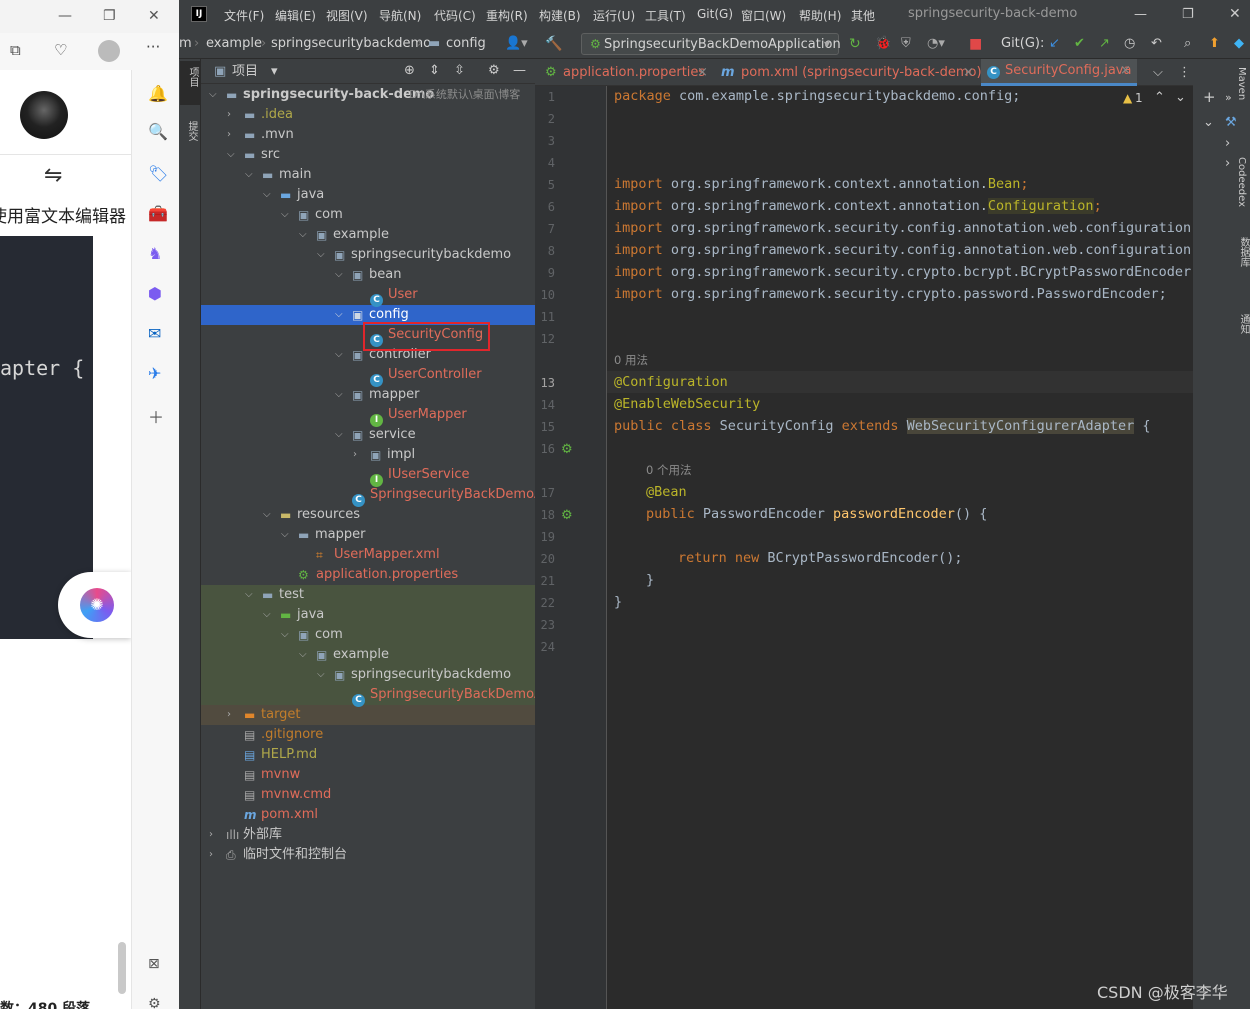  I want to click on add-icon: ＋, so click(156, 416).